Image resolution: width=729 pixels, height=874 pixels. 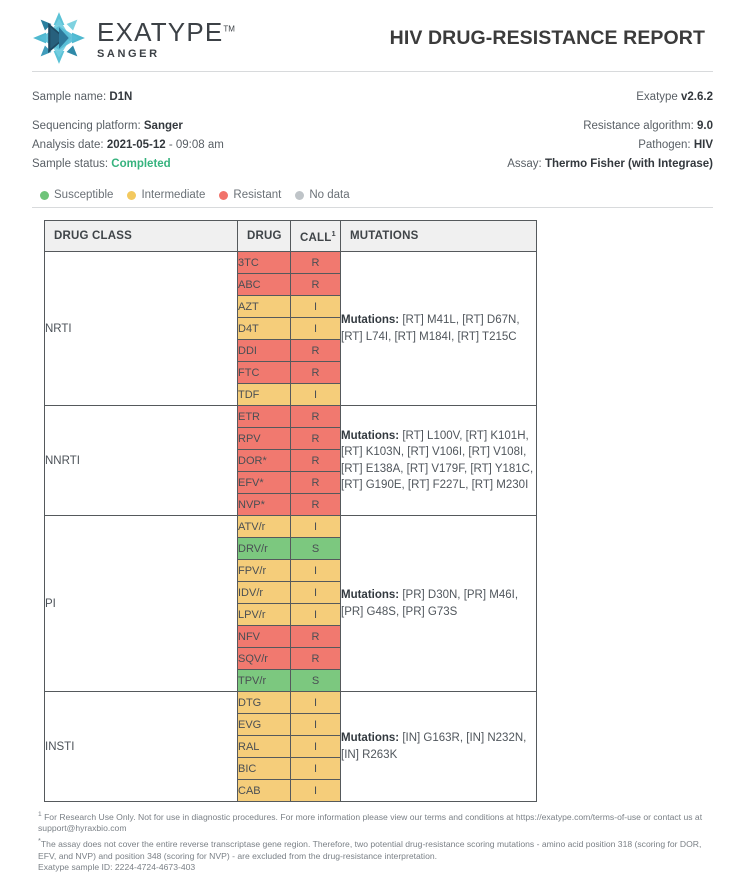 I want to click on column-header-mutations: MUTATIONS, so click(x=438, y=236).